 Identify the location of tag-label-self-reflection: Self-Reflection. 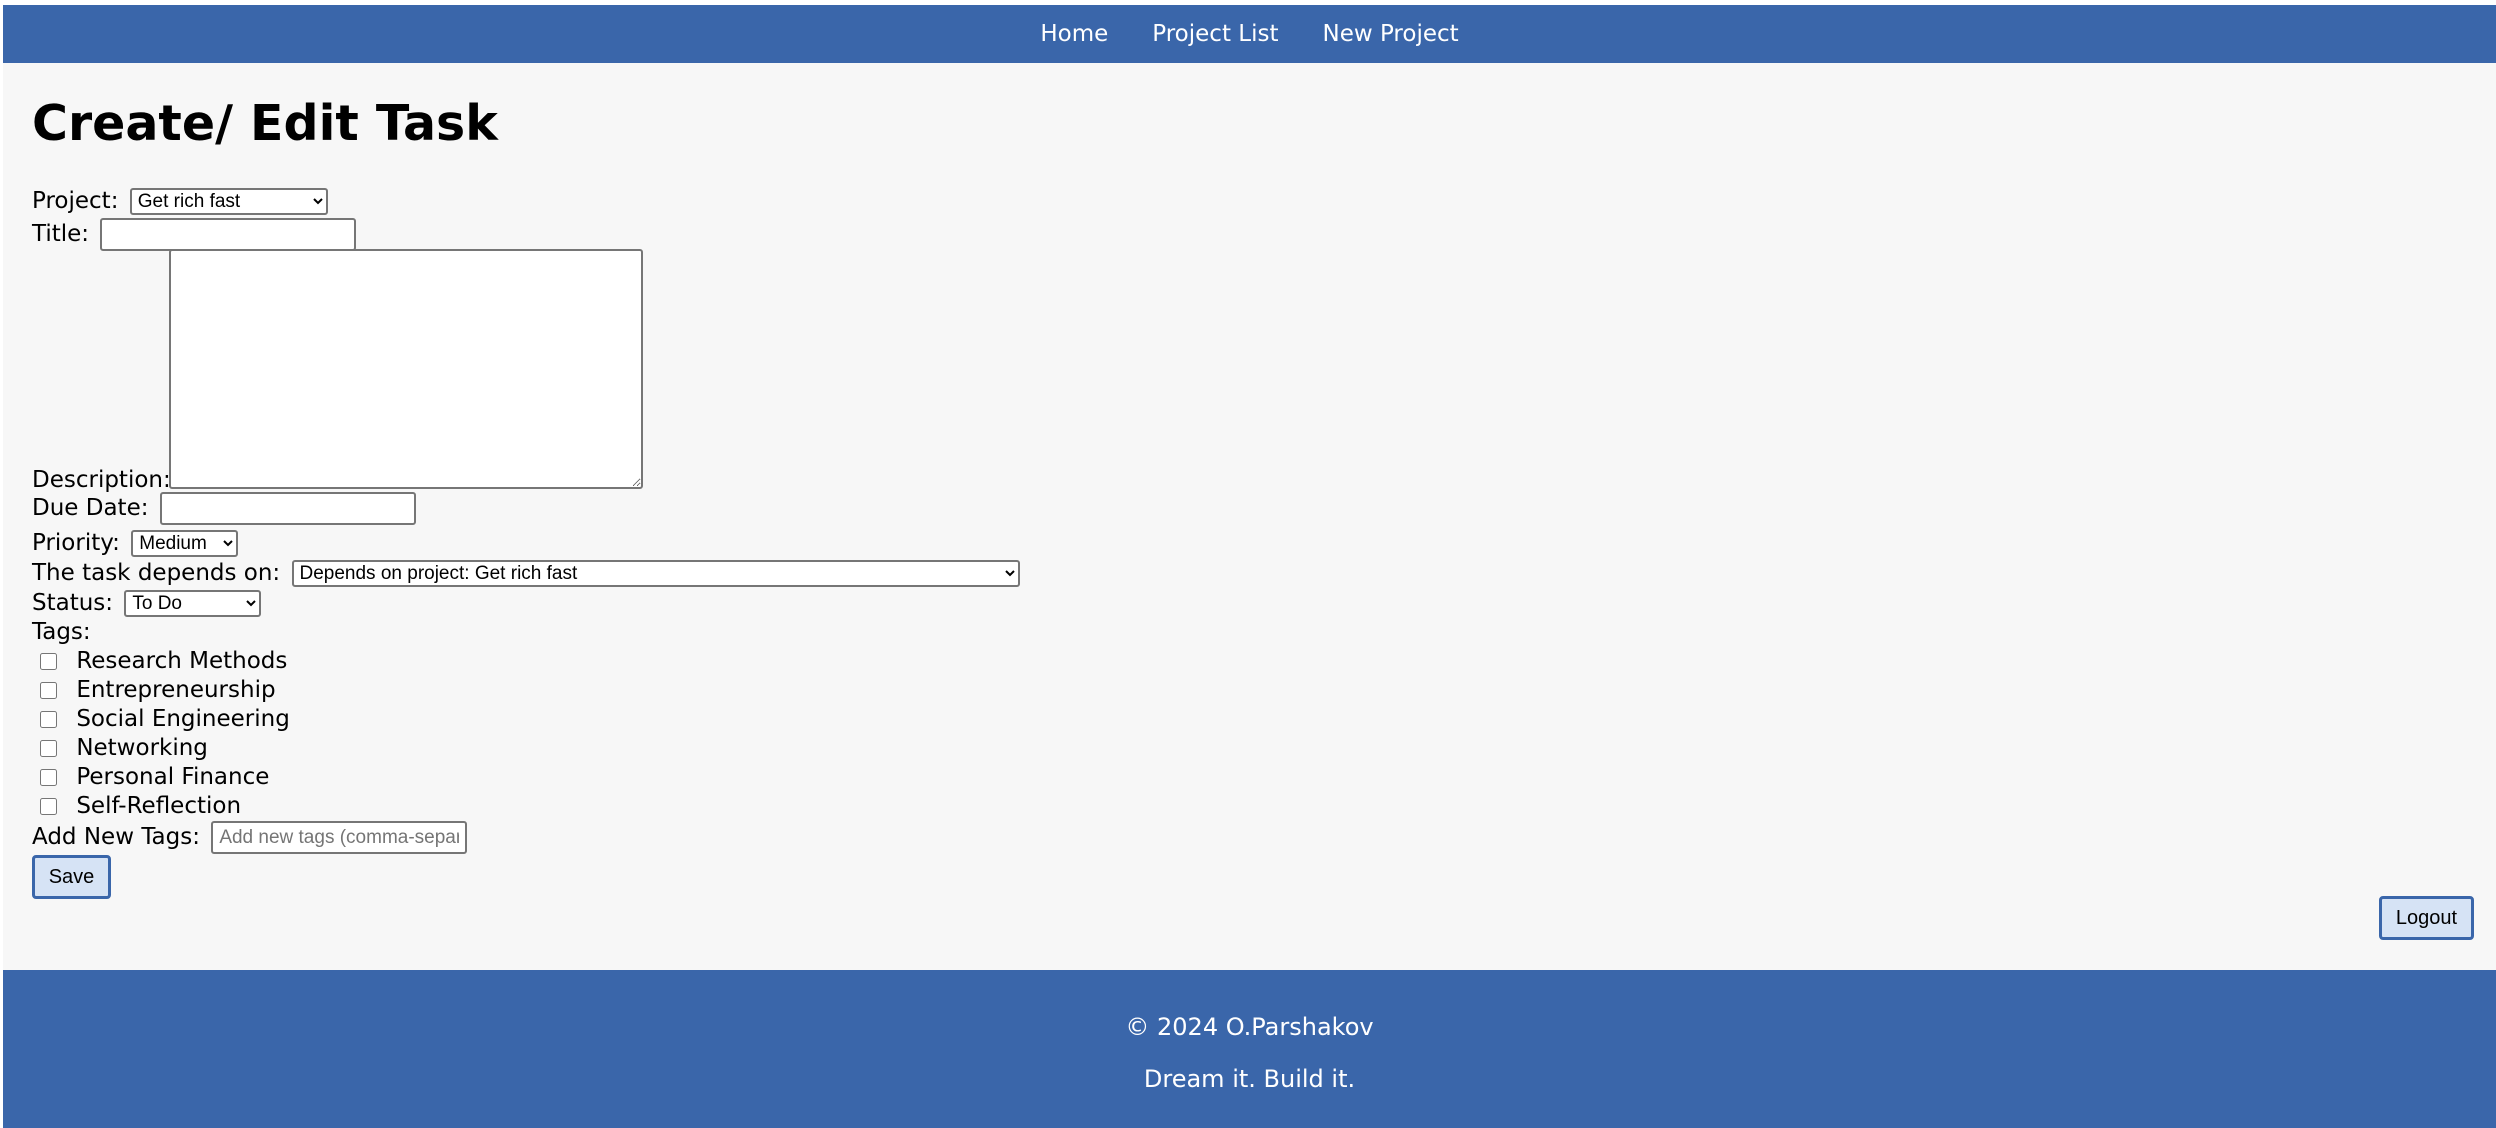
(159, 806).